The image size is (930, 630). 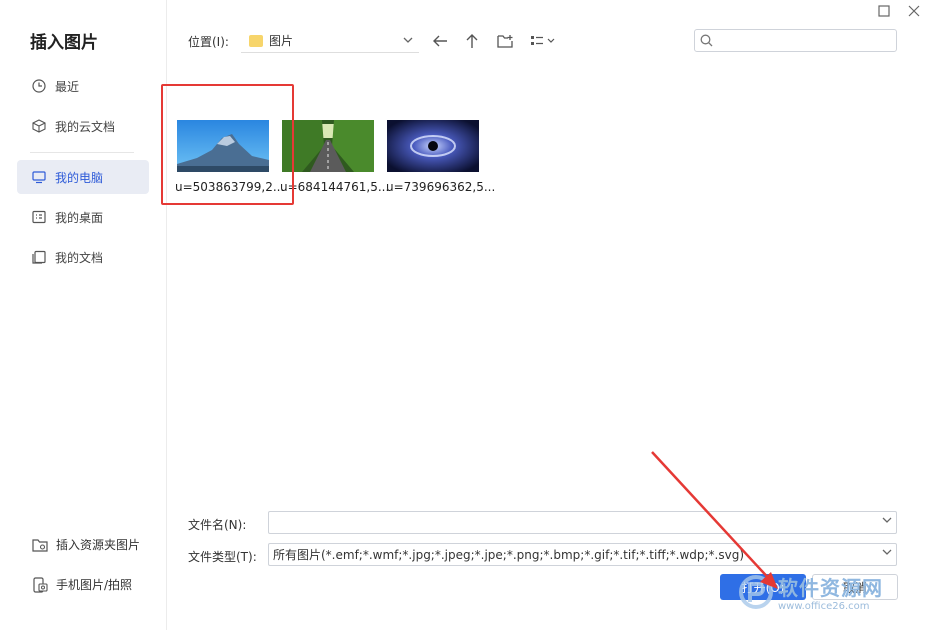 I want to click on search-icon, so click(x=706, y=40).